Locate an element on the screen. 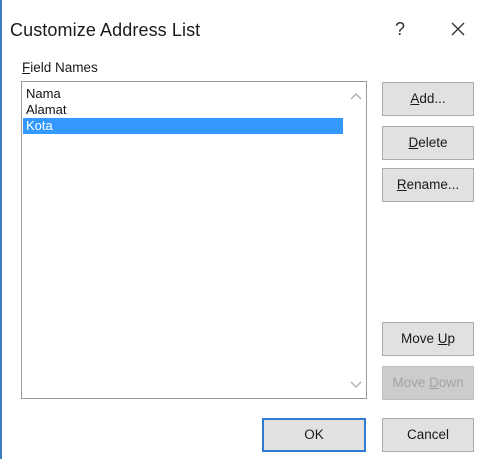 Image resolution: width=482 pixels, height=459 pixels. help-icon: ? is located at coordinates (399, 29).